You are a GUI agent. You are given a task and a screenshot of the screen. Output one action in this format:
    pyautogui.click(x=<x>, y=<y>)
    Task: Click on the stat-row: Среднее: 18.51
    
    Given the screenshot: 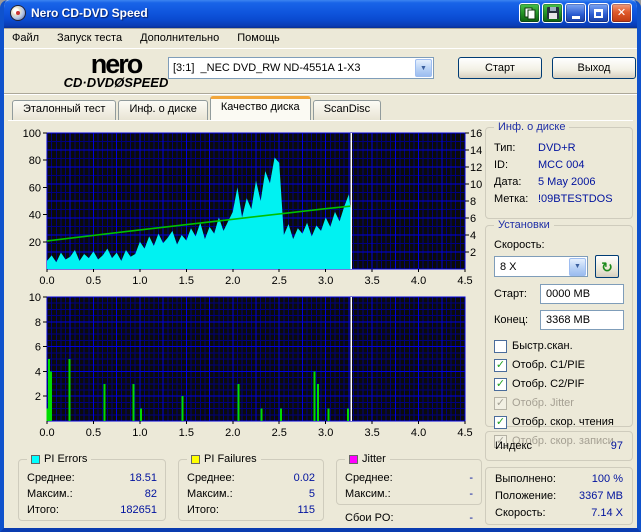 What is the action you would take?
    pyautogui.click(x=92, y=478)
    